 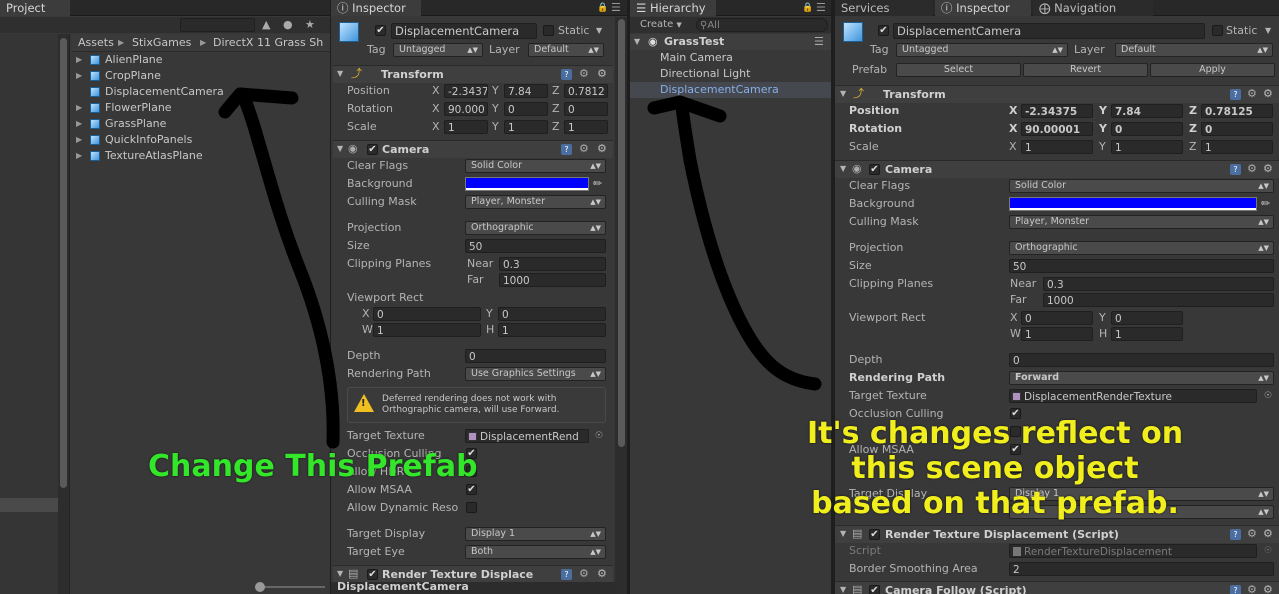 I want to click on filter-type-icon: ▲, so click(x=266, y=25).